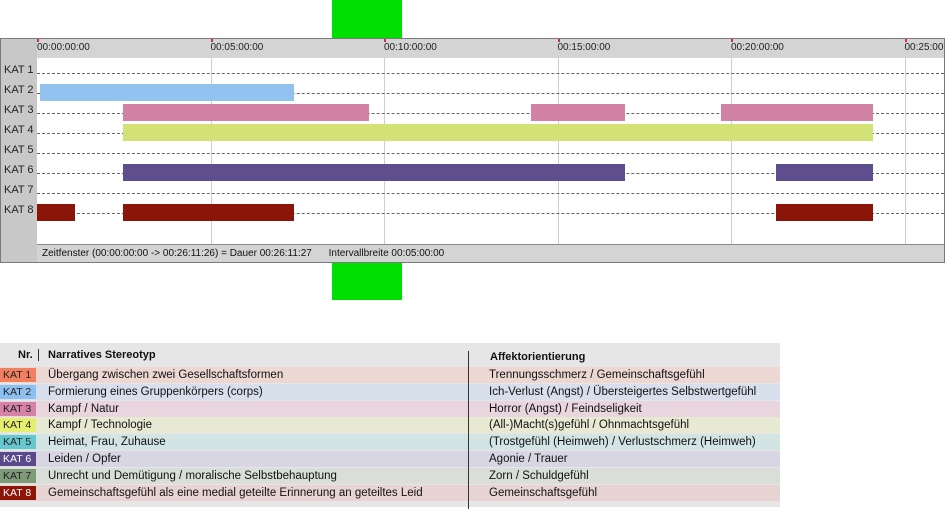 This screenshot has width=945, height=530. I want to click on category-row-label: KAT 4, so click(19, 130).